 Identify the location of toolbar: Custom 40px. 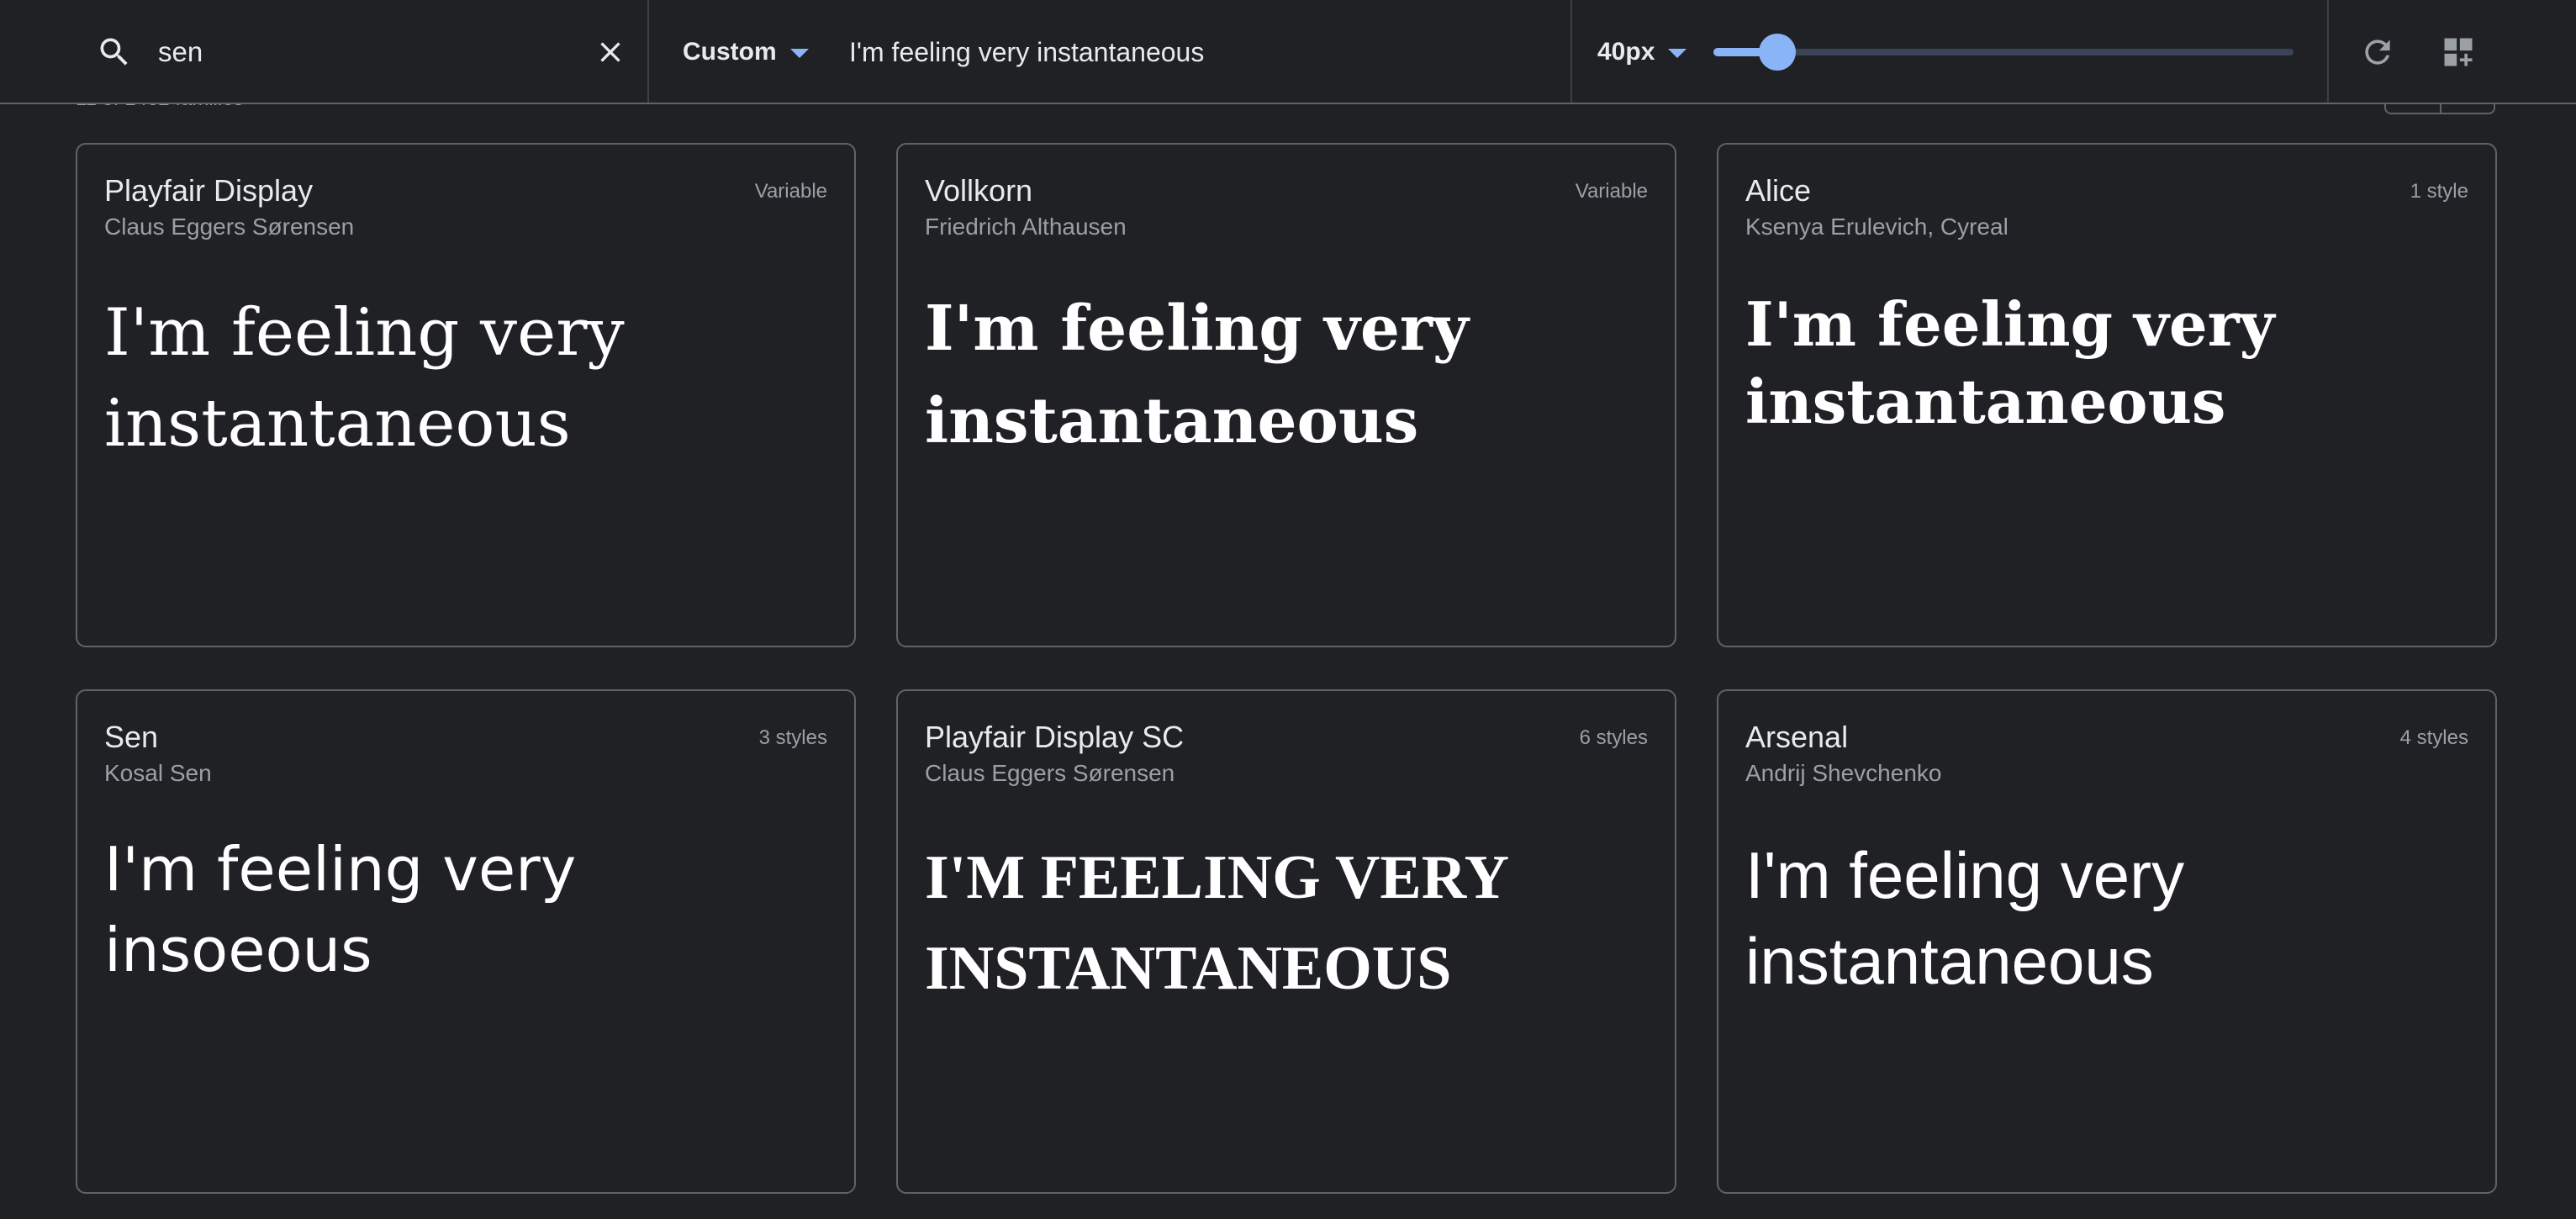
(1288, 52).